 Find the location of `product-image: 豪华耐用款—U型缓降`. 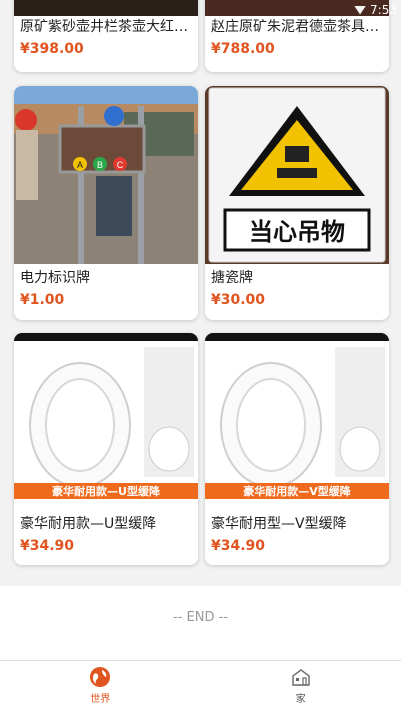

product-image: 豪华耐用款—U型缓降 is located at coordinates (106, 422).